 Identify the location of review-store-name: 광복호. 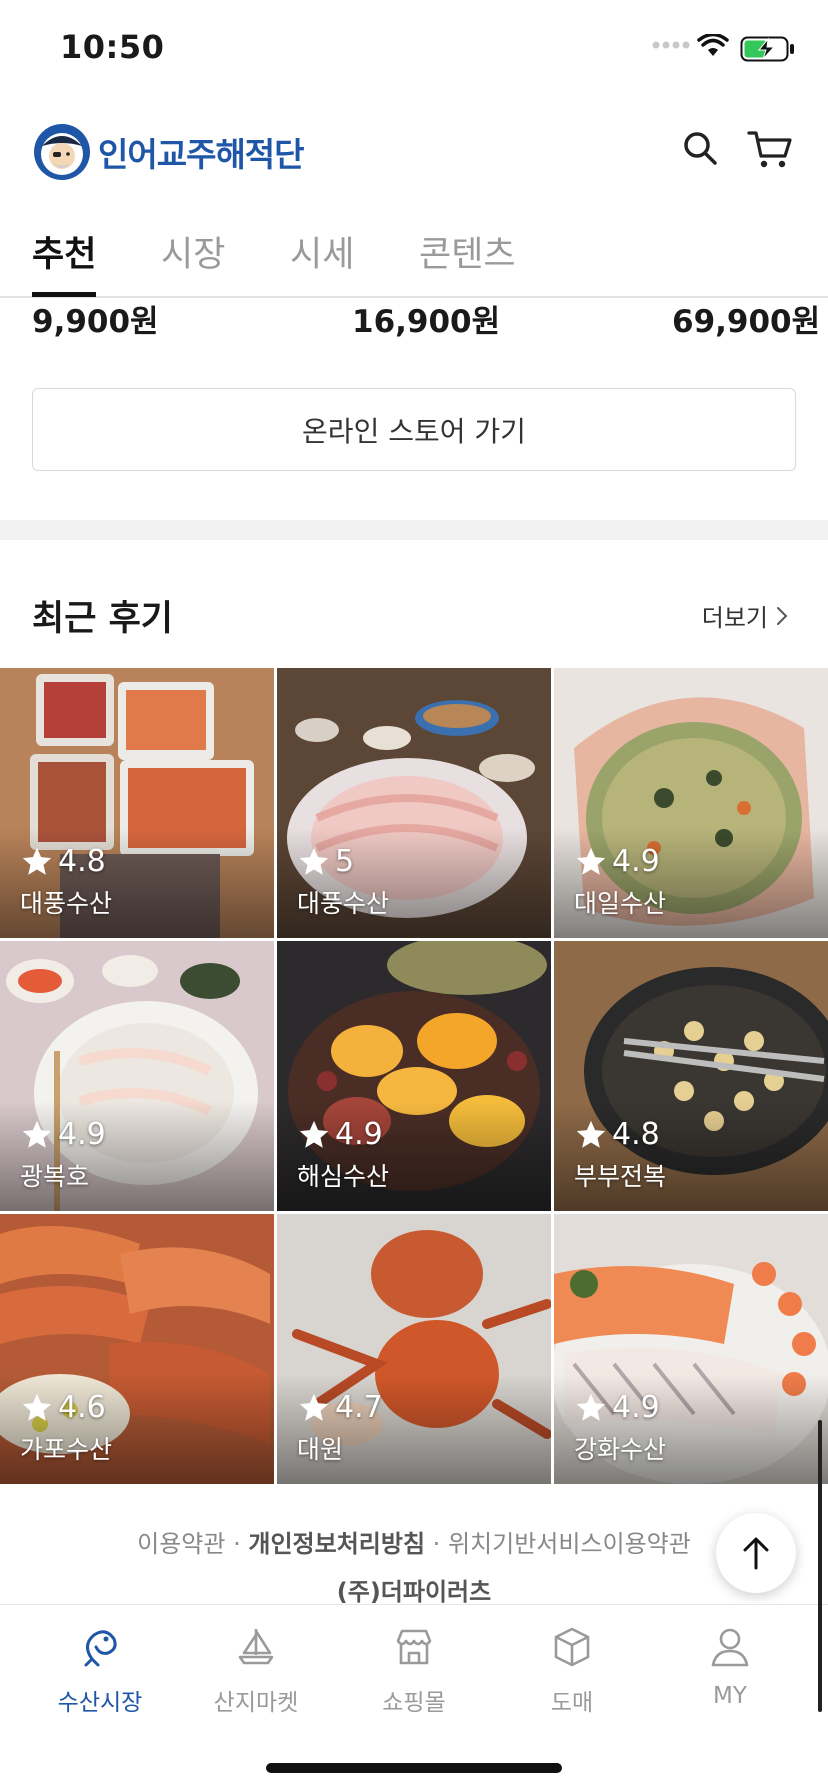
(55, 1176).